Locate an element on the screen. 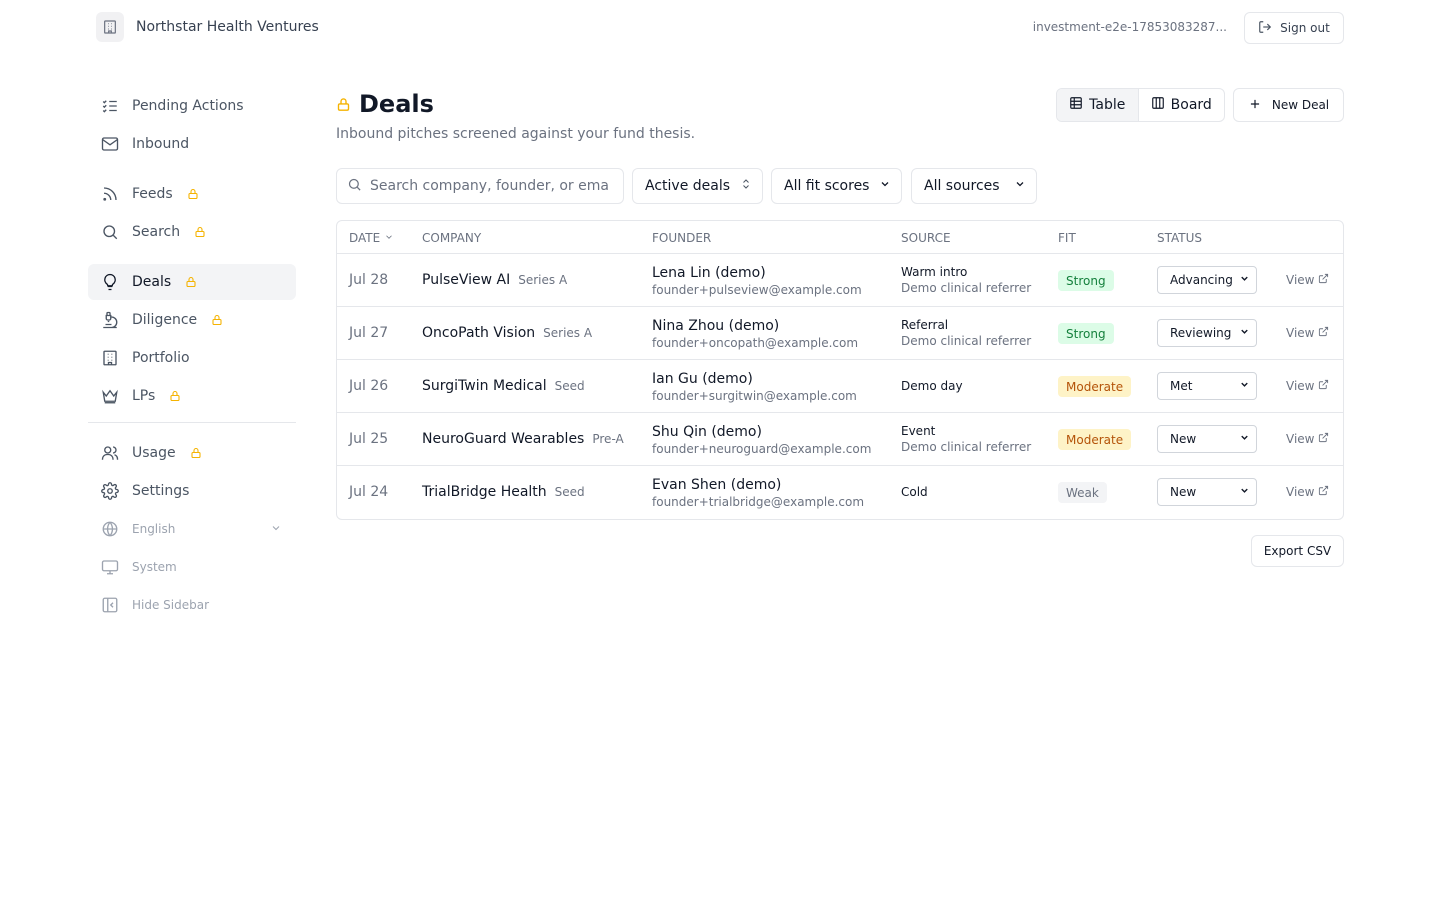 This screenshot has width=1440, height=900. column-header-date: DATE is located at coordinates (371, 238).